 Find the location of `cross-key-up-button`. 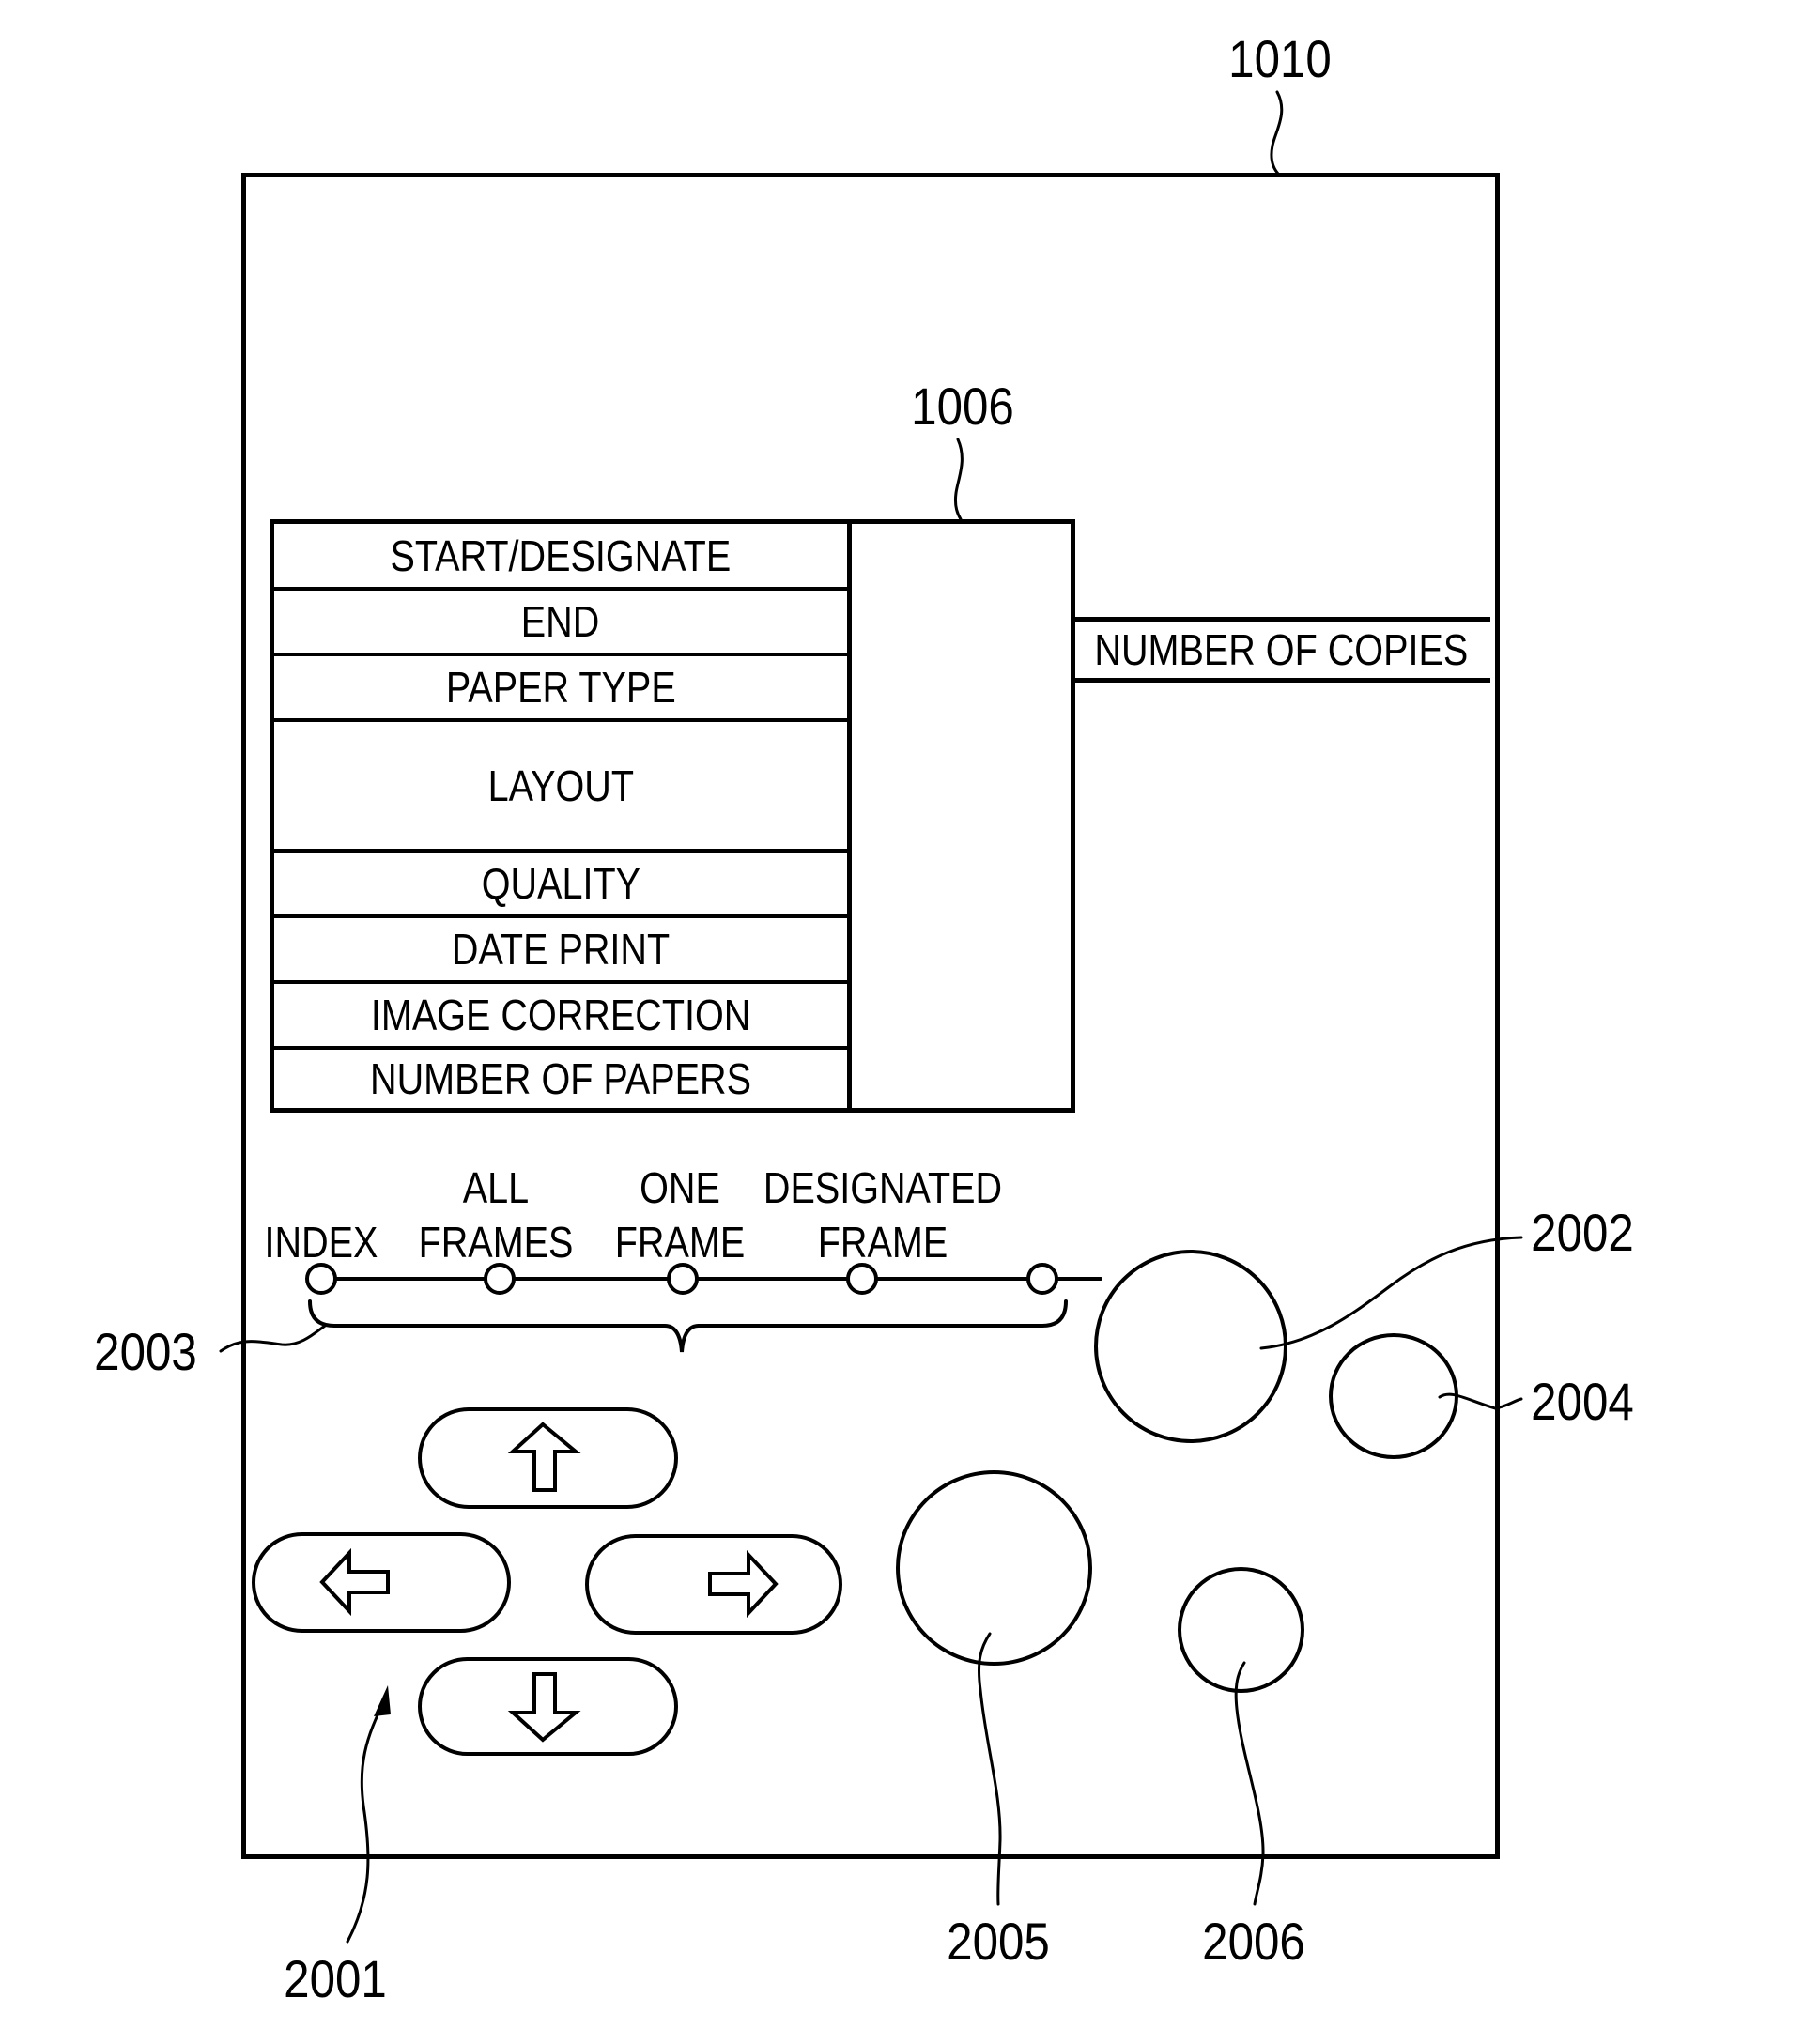

cross-key-up-button is located at coordinates (548, 1458).